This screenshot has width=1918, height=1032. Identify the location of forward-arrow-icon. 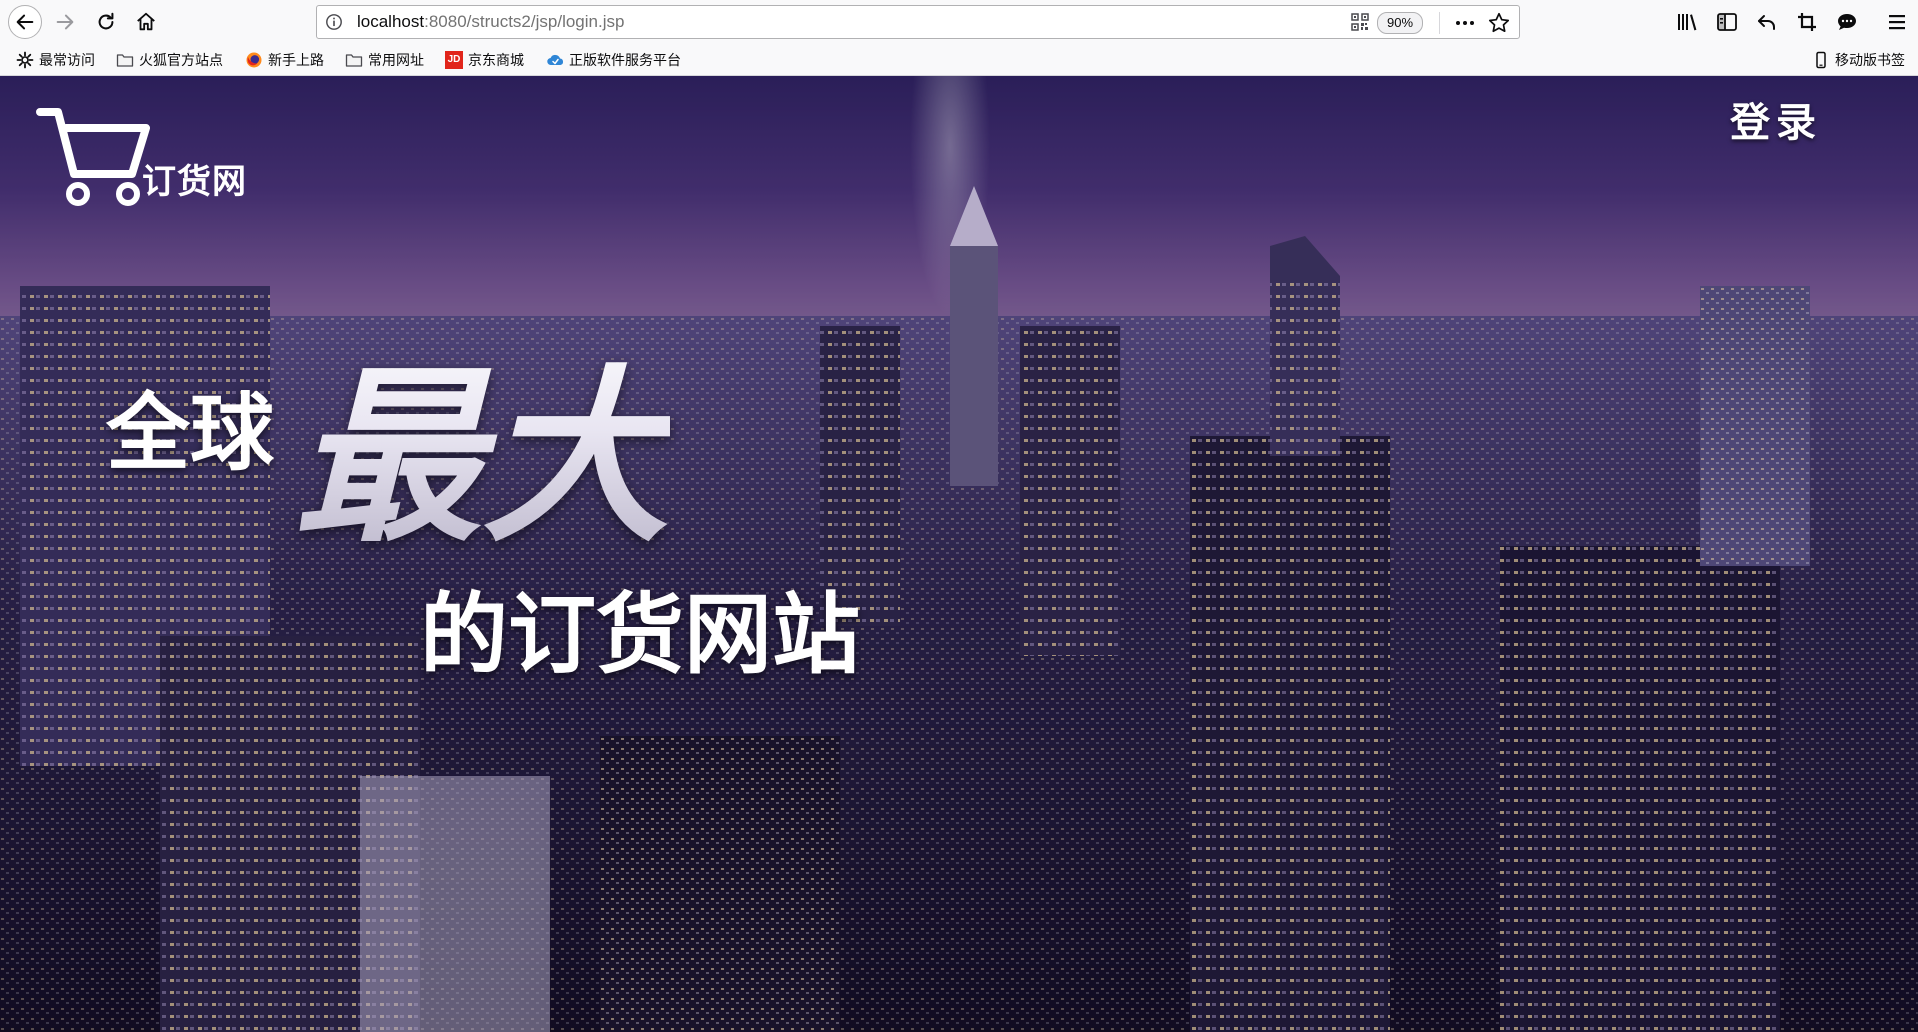
(65, 22).